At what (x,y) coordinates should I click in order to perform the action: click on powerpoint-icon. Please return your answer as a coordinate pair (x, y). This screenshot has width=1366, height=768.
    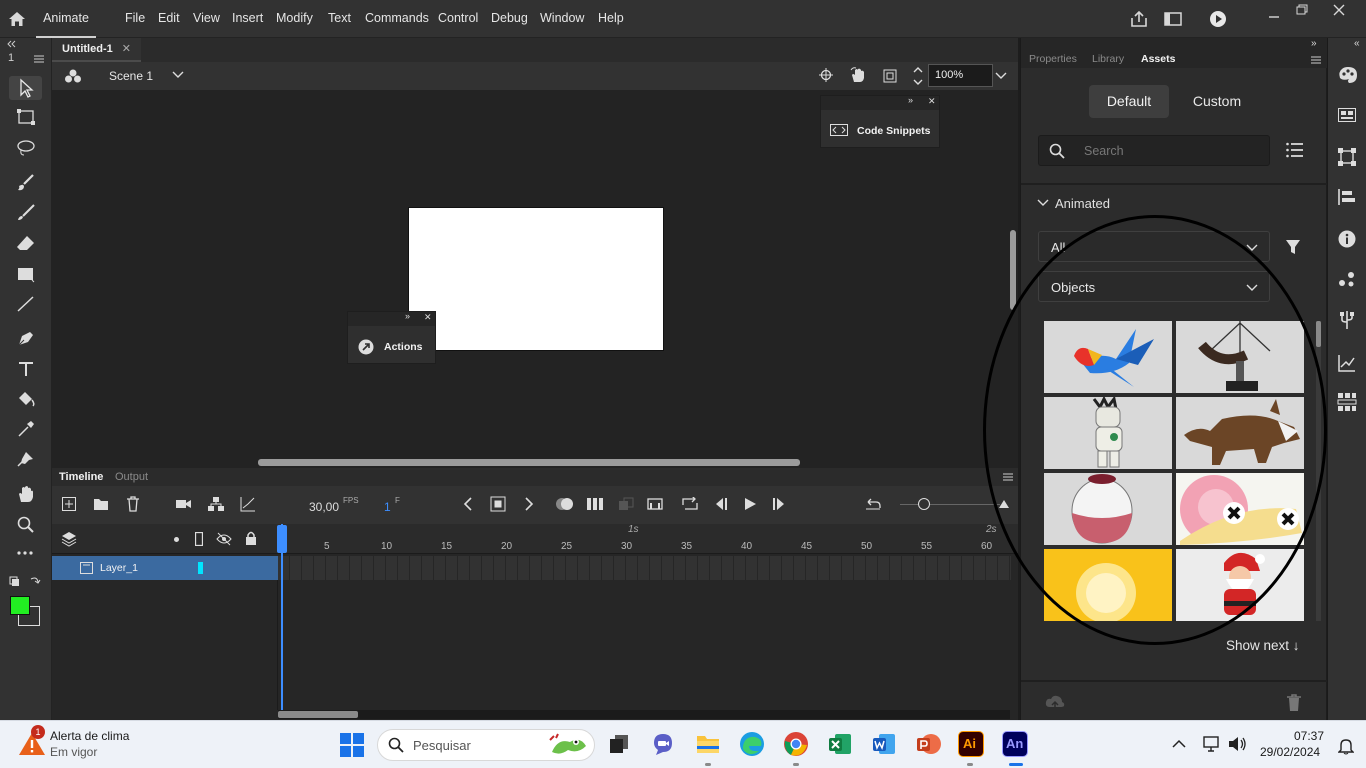
    Looking at the image, I should click on (928, 744).